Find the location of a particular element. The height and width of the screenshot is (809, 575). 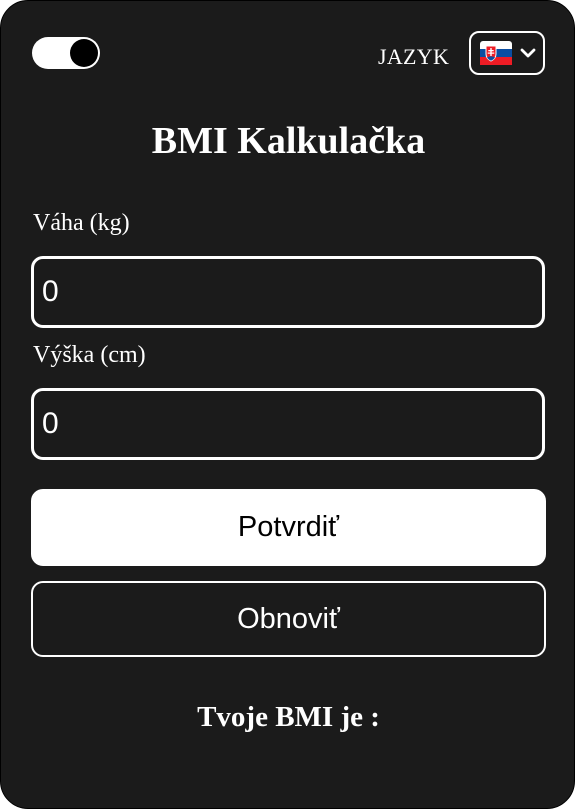

weight-input is located at coordinates (288, 292).